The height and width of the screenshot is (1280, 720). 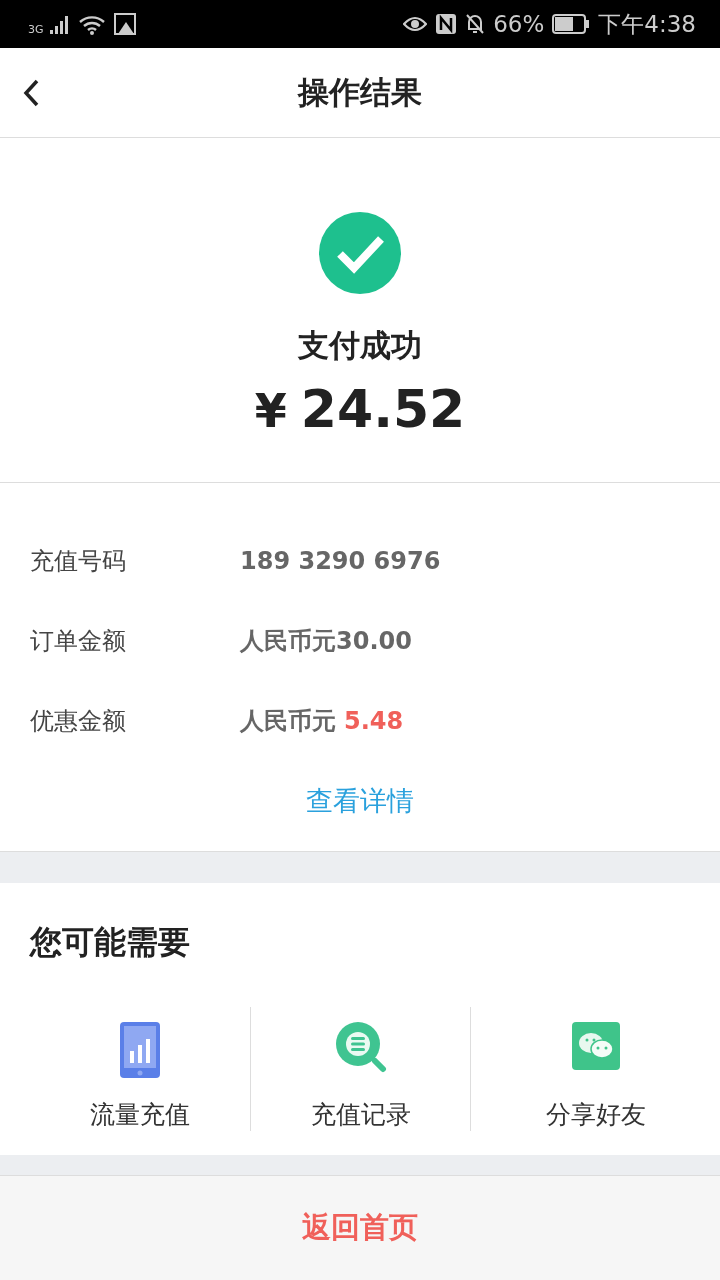 I want to click on network-type: 3G, so click(x=36, y=29).